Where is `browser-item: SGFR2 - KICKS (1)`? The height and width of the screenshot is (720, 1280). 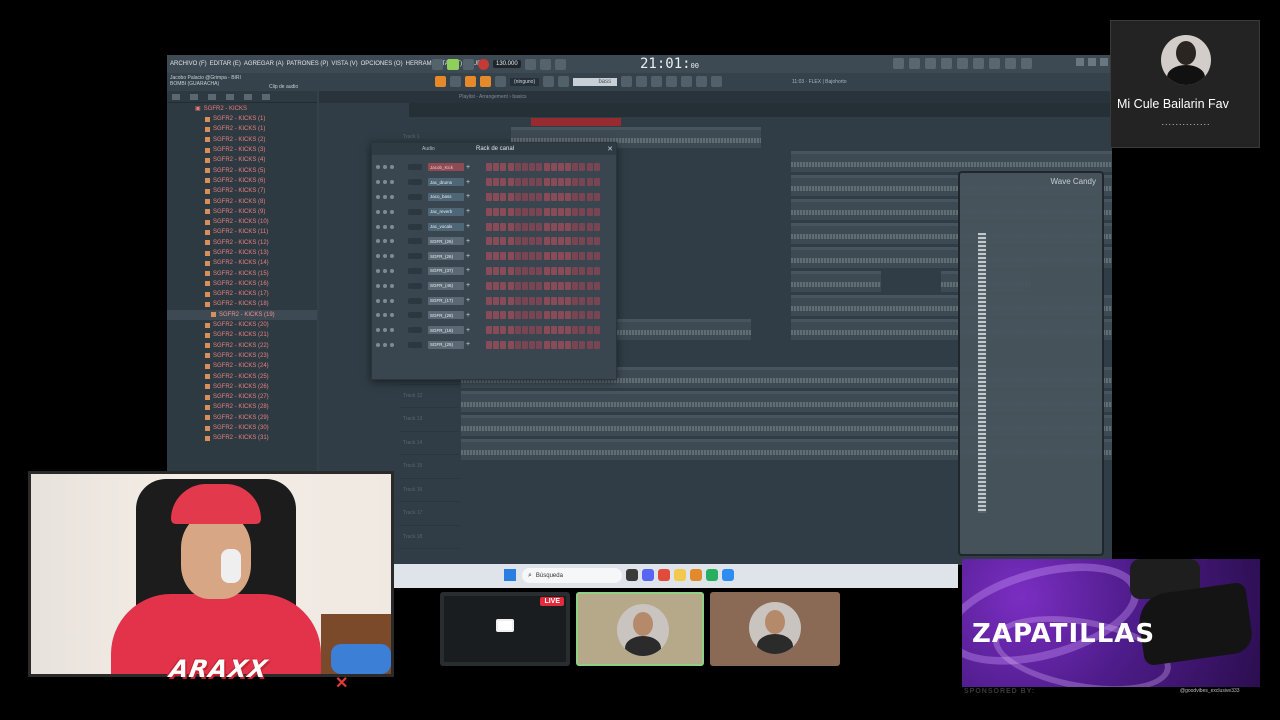
browser-item: SGFR2 - KICKS (1) is located at coordinates (242, 129).